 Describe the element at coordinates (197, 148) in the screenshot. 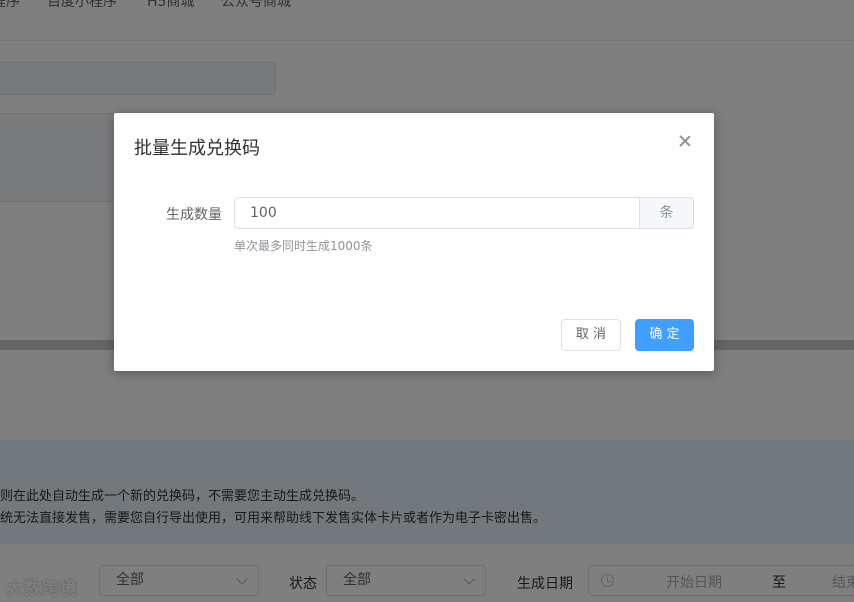

I see `dialog-title: 批量生成兑换码` at that location.